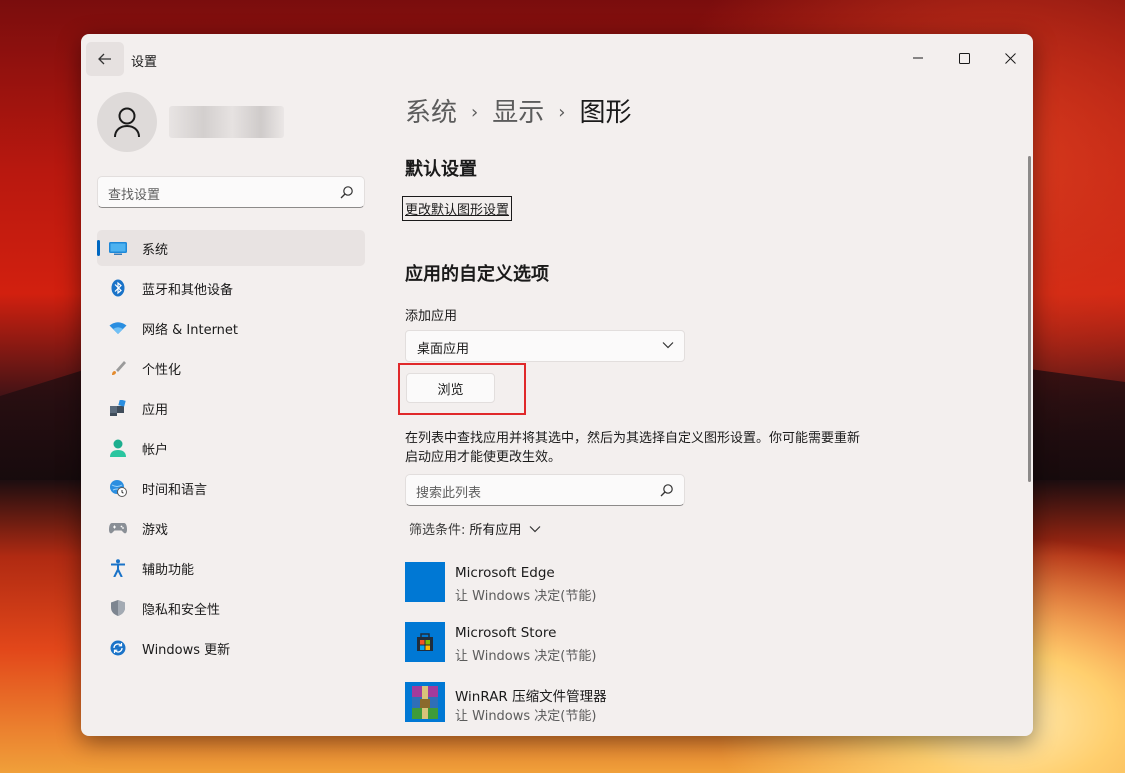 This screenshot has width=1125, height=773. Describe the element at coordinates (231, 528) in the screenshot. I see `sidebar-item-gaming: 游戏` at that location.